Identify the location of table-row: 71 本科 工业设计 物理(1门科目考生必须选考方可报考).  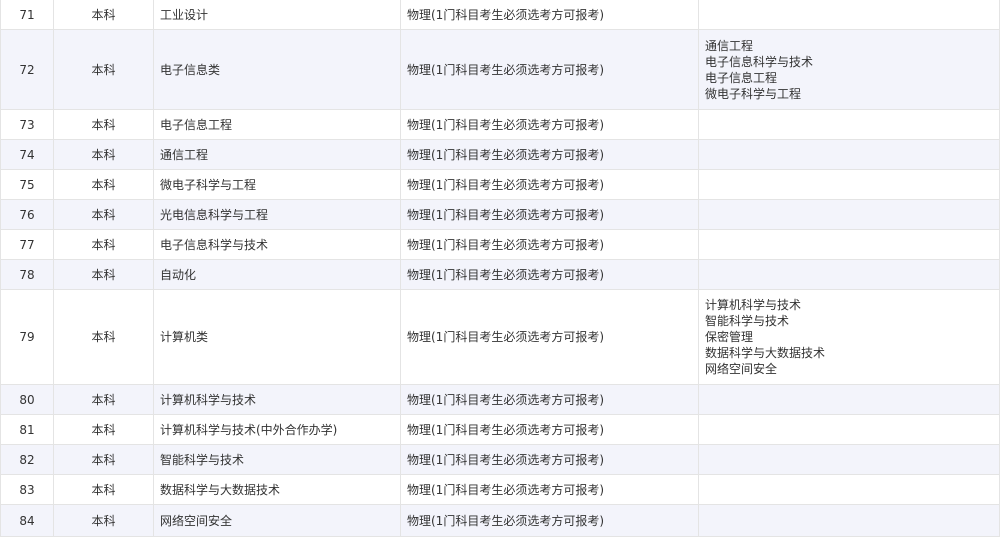
(500, 15).